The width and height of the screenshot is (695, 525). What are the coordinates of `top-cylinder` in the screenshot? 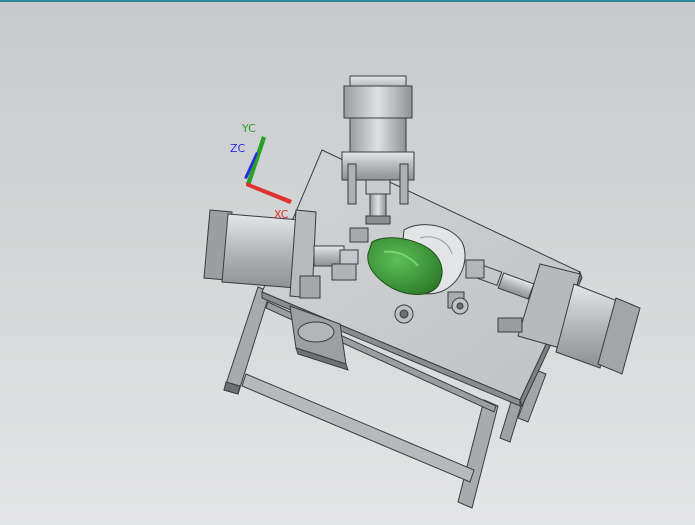 It's located at (378, 150).